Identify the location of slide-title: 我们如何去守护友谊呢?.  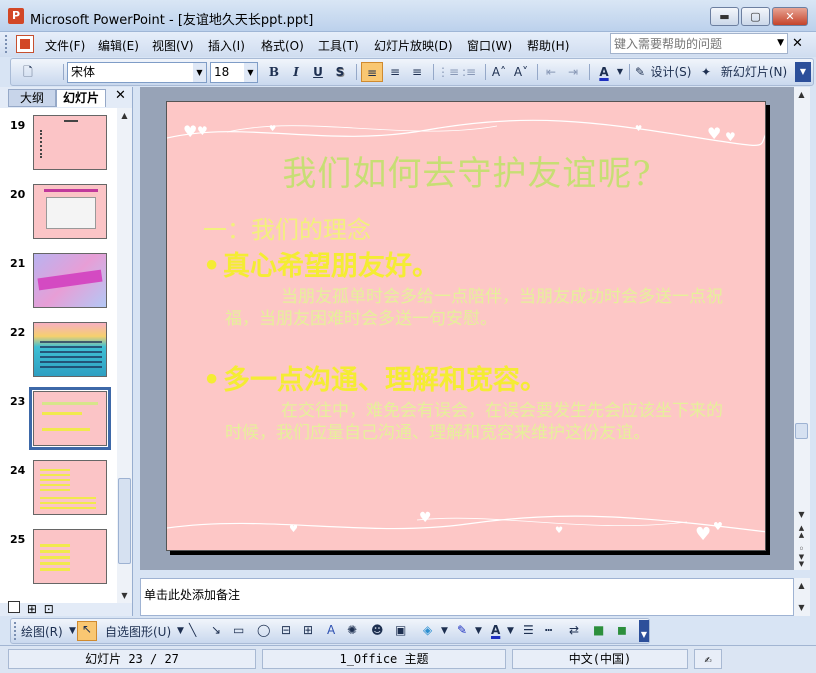
(466, 170).